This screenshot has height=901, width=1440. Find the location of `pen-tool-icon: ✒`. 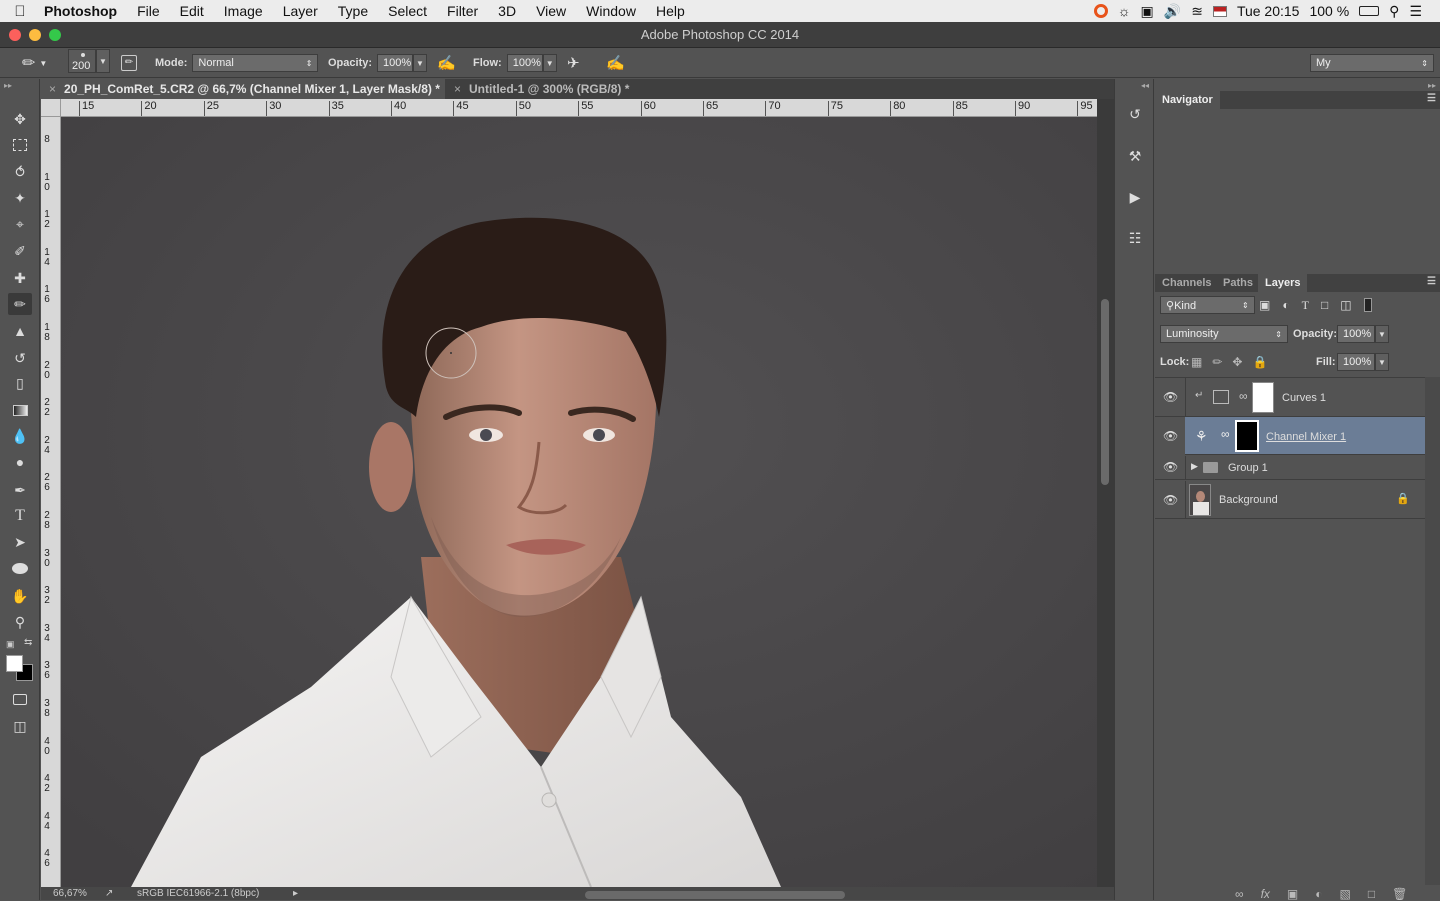

pen-tool-icon: ✒ is located at coordinates (20, 490).